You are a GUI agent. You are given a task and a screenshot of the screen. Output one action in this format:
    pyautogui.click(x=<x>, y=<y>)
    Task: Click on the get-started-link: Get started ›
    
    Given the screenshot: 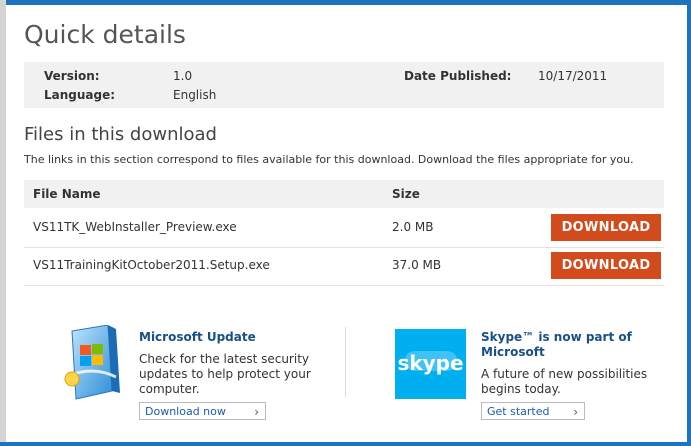 What is the action you would take?
    pyautogui.click(x=533, y=411)
    